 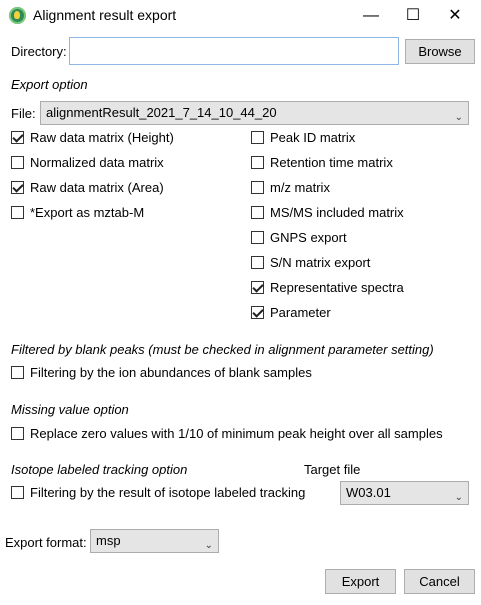 I want to click on minimize-button: —, so click(x=371, y=16).